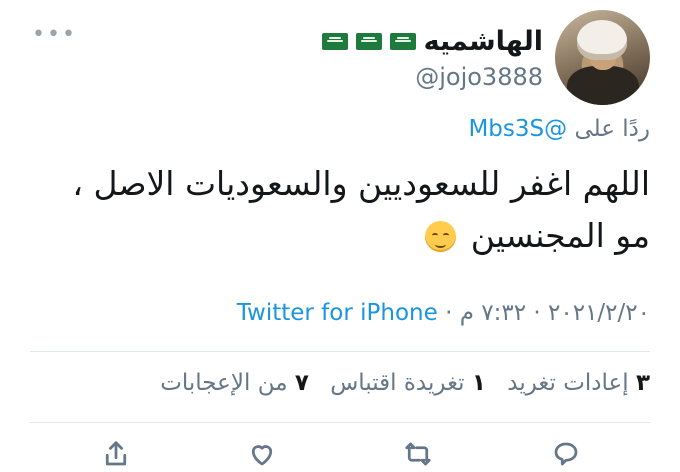 The image size is (680, 472). I want to click on retweets-label: إعادات تغريد, so click(568, 383).